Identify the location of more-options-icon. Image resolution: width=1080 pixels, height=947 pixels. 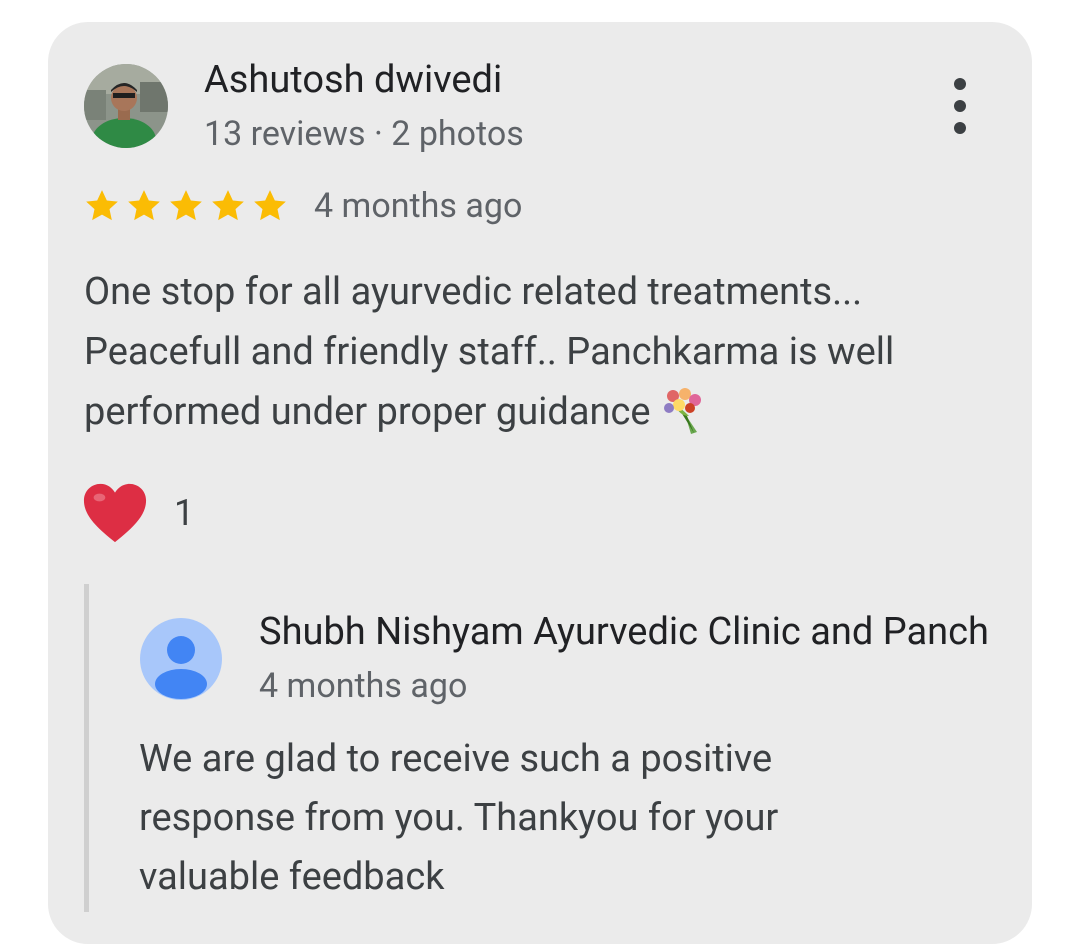
(960, 106).